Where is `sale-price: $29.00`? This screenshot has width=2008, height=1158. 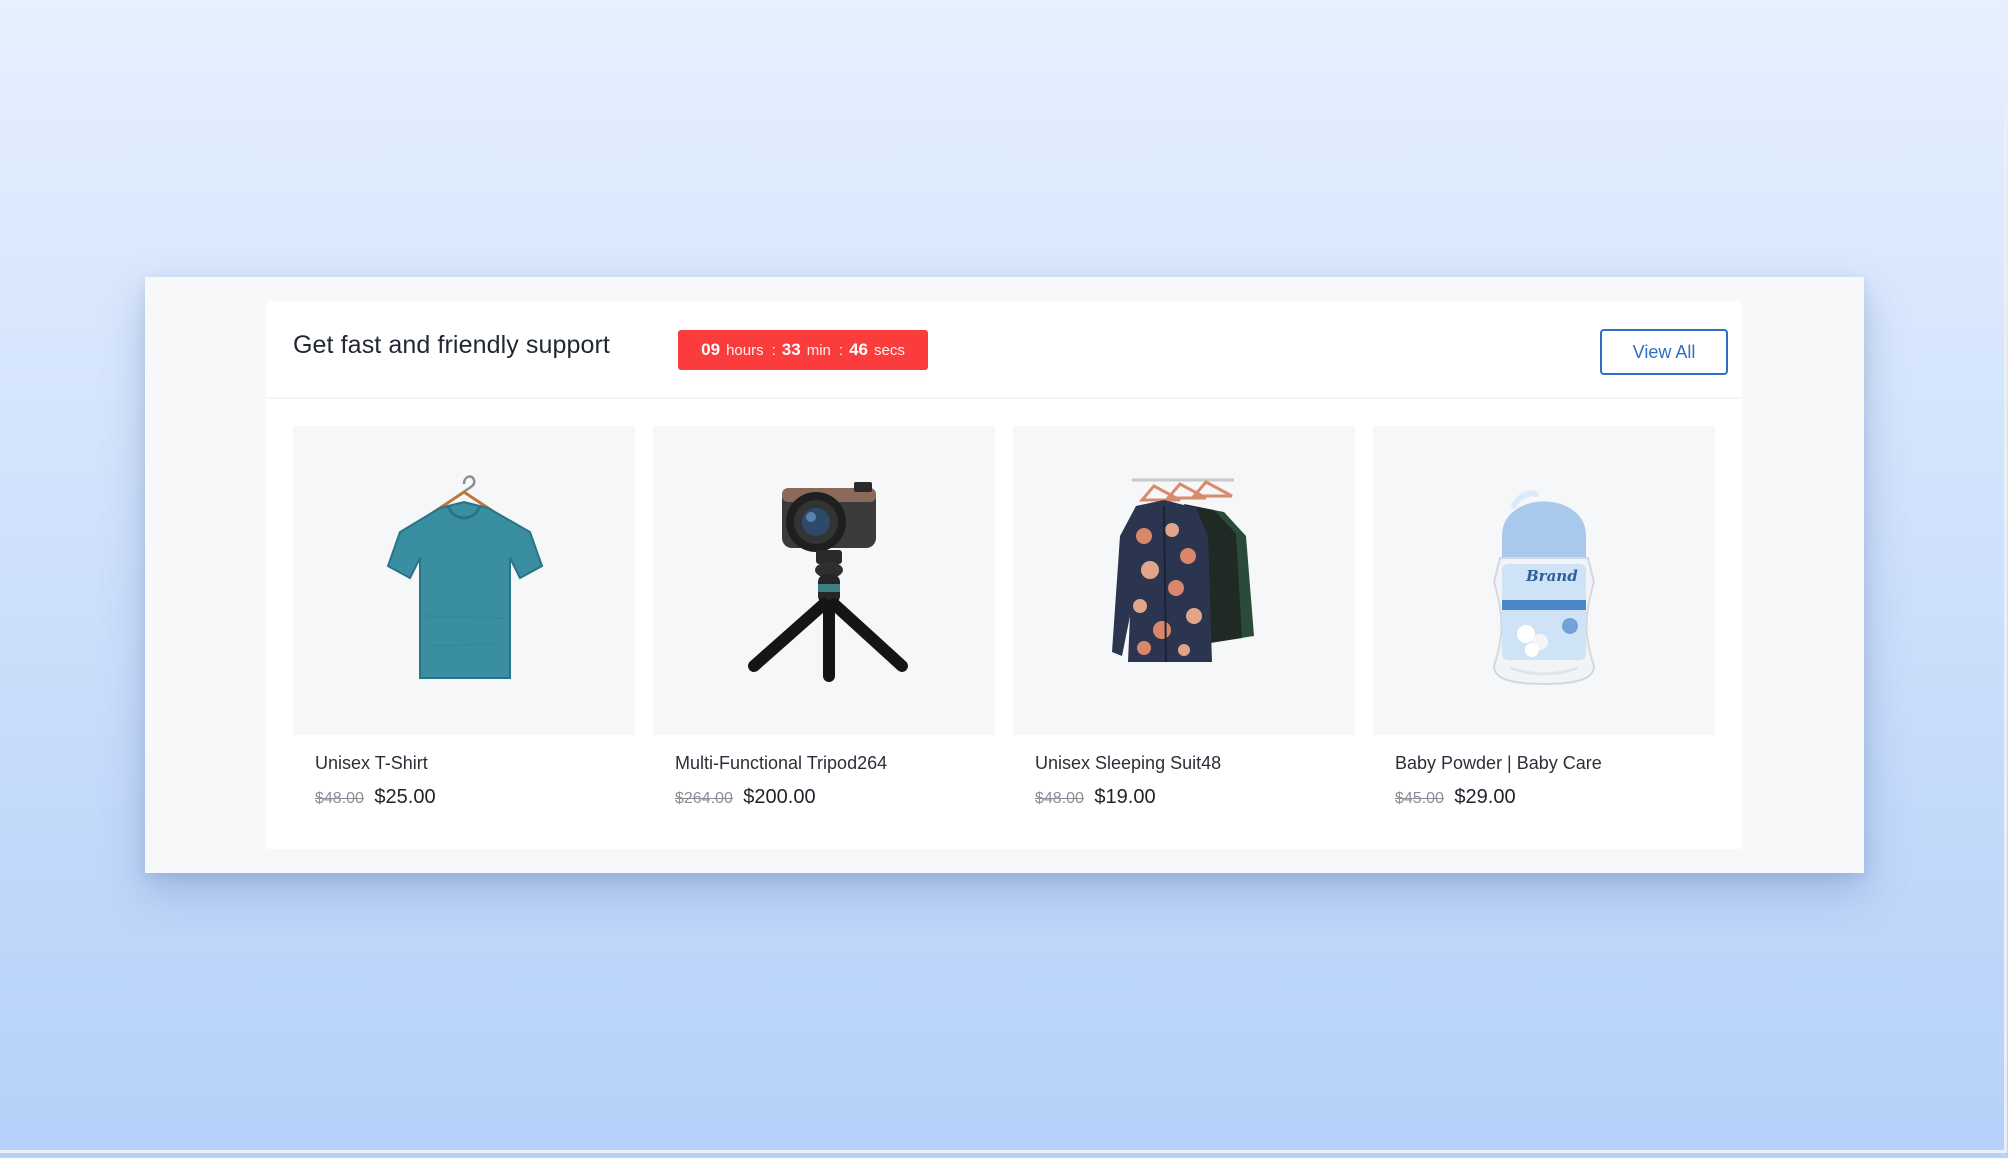 sale-price: $29.00 is located at coordinates (1485, 797).